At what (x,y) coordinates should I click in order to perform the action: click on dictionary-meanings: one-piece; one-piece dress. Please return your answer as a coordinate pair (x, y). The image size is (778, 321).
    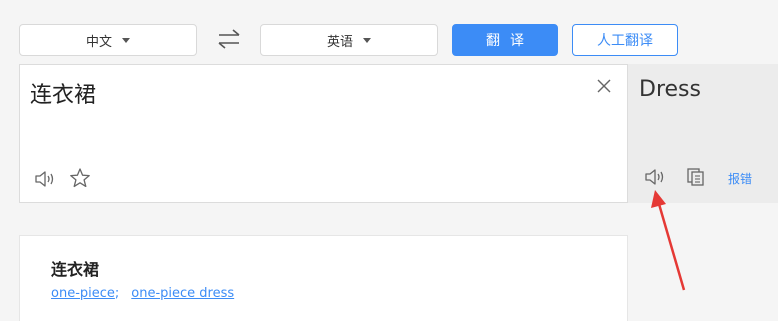
    Looking at the image, I should click on (142, 293).